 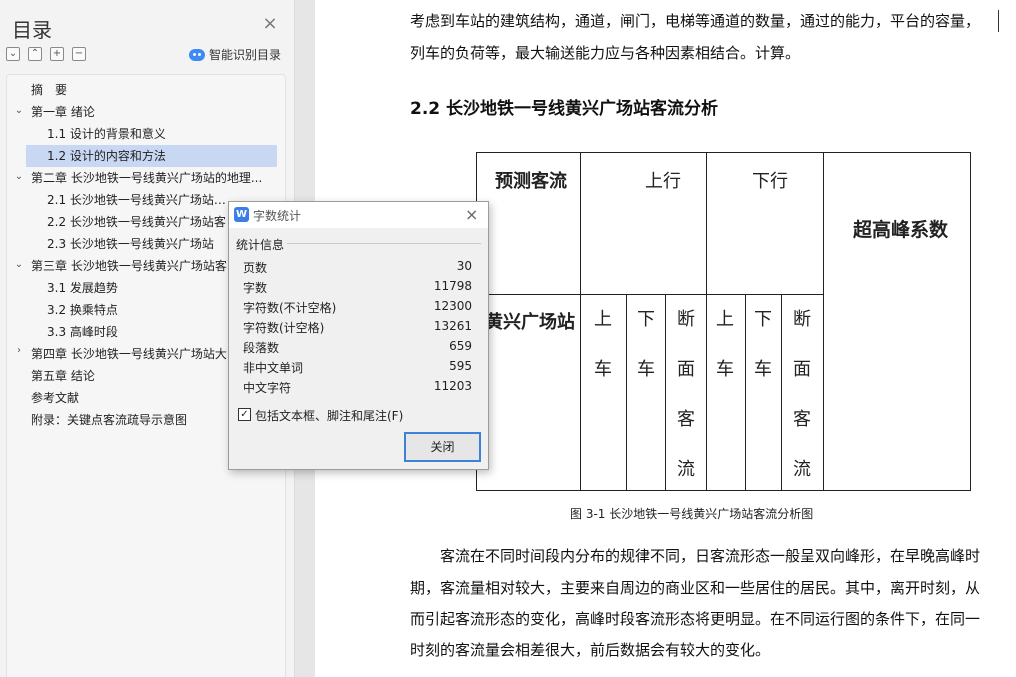 What do you see at coordinates (13, 54) in the screenshot?
I see `collapse-down-icon: ⌄` at bounding box center [13, 54].